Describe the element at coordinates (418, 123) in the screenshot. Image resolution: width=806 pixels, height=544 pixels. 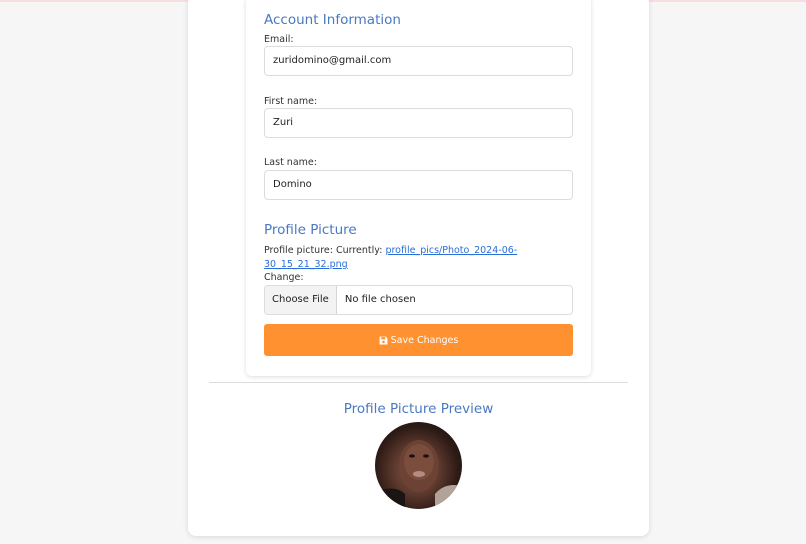
I see `first-name-field: Zuri` at that location.